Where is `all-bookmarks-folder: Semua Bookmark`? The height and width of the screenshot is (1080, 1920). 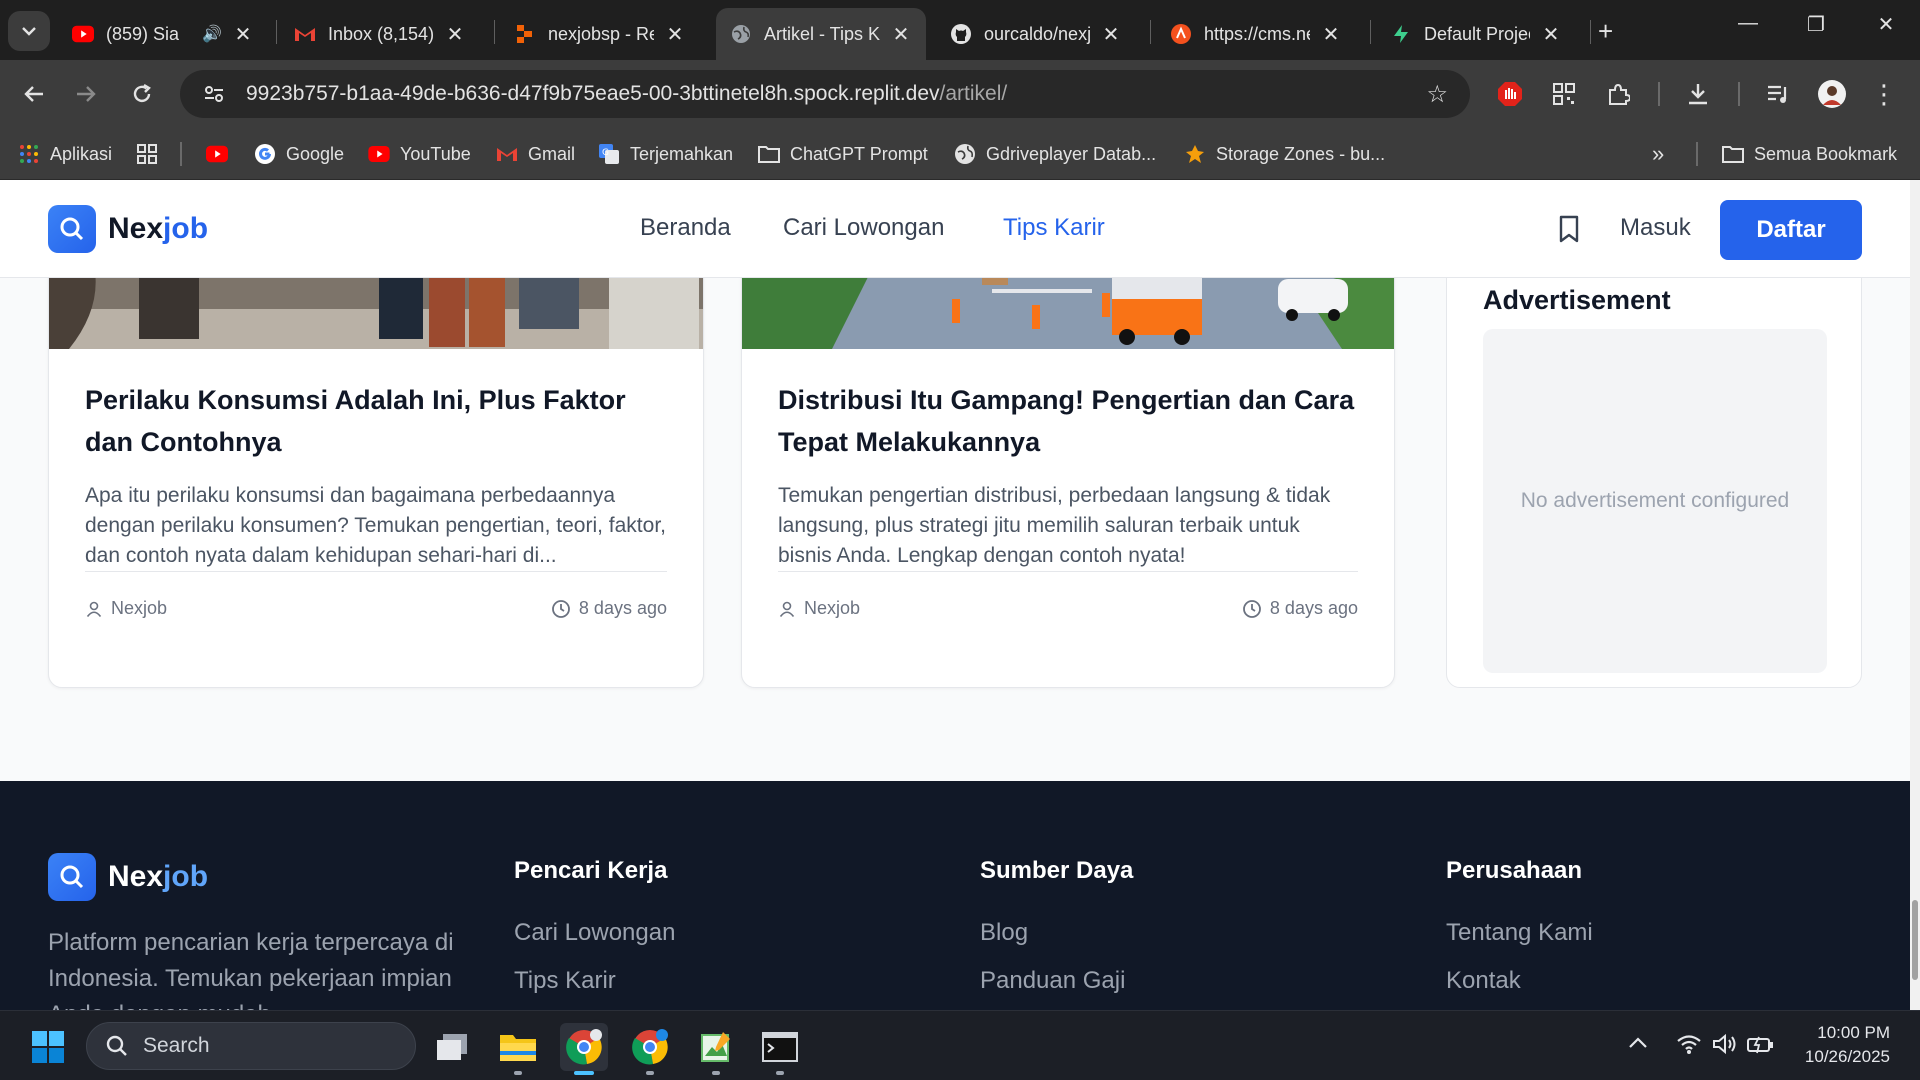 all-bookmarks-folder: Semua Bookmark is located at coordinates (1809, 154).